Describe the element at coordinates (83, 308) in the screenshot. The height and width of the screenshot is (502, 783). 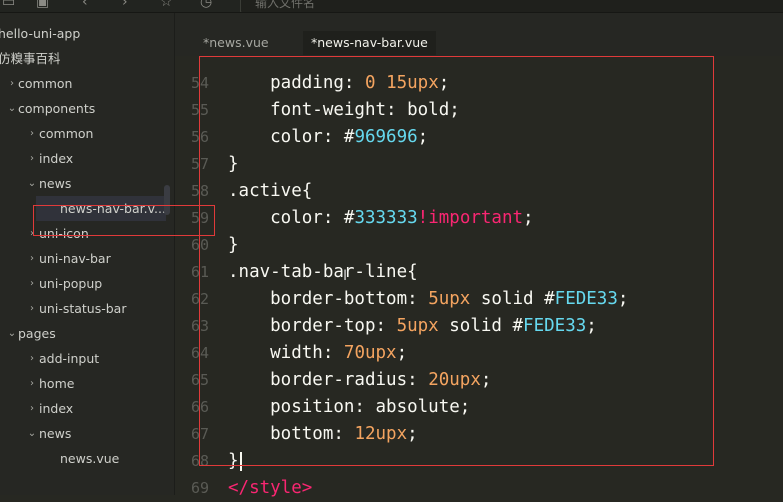
I see `tree-item-label: uni-status-bar` at that location.